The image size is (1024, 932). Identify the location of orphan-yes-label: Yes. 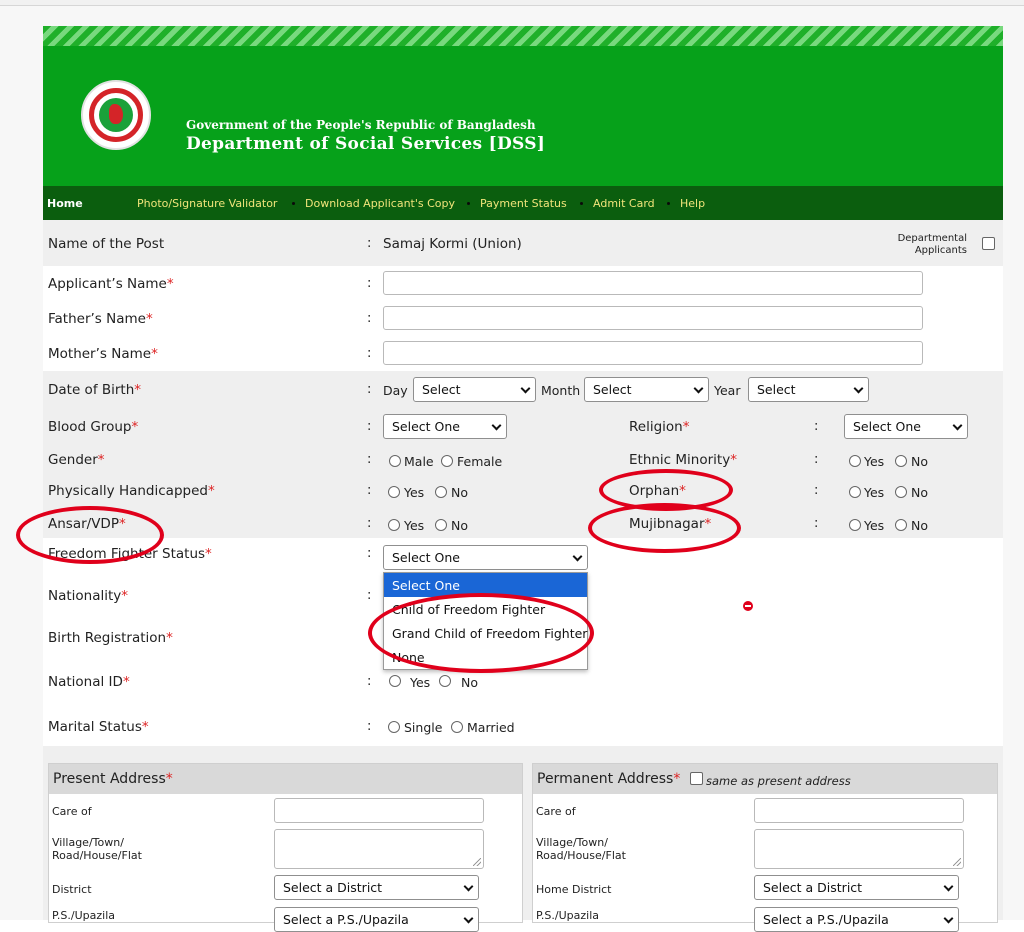
(874, 492).